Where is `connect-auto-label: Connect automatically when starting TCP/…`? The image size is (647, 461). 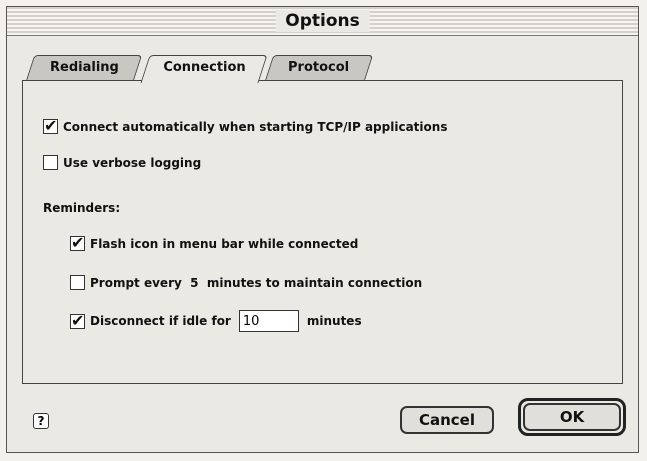
connect-auto-label: Connect automatically when starting TCP/… is located at coordinates (255, 126).